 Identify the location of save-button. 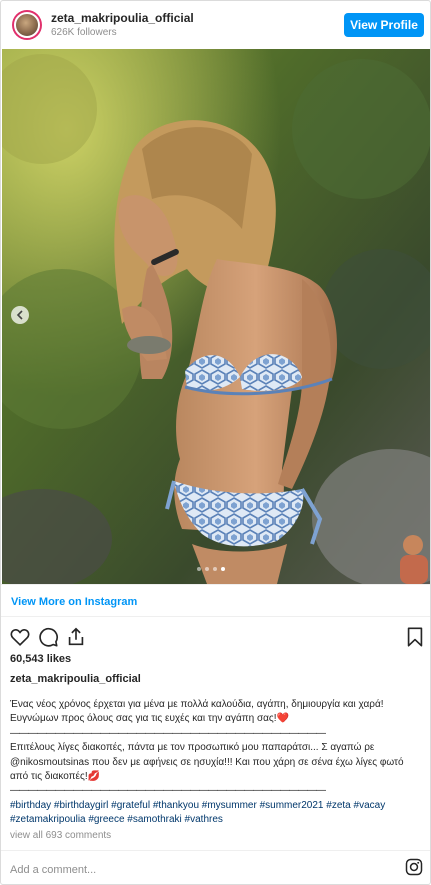
(415, 637).